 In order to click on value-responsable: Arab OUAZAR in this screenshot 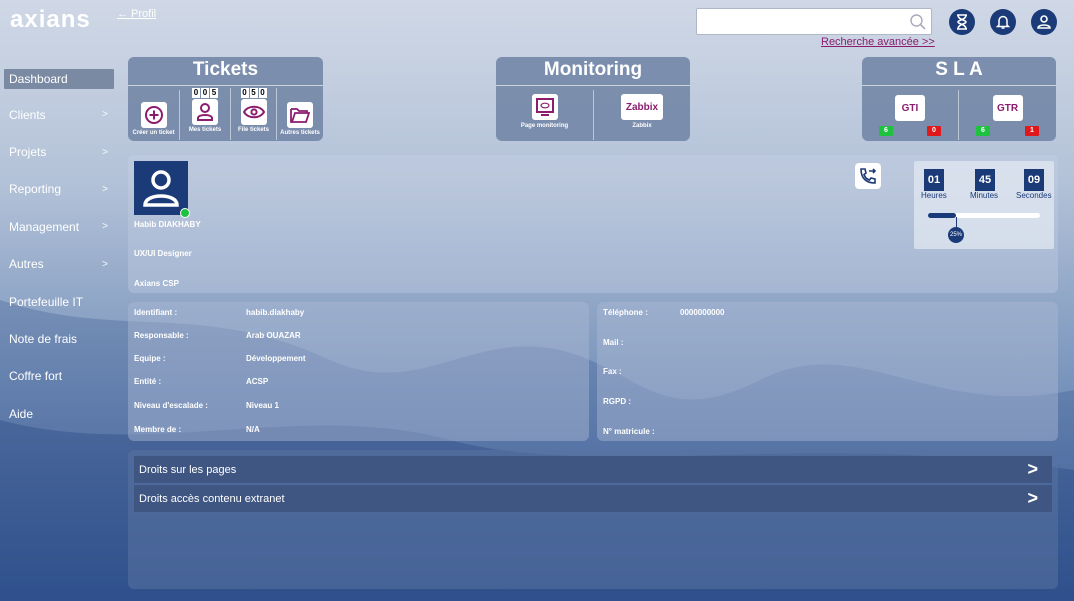, I will do `click(273, 335)`.